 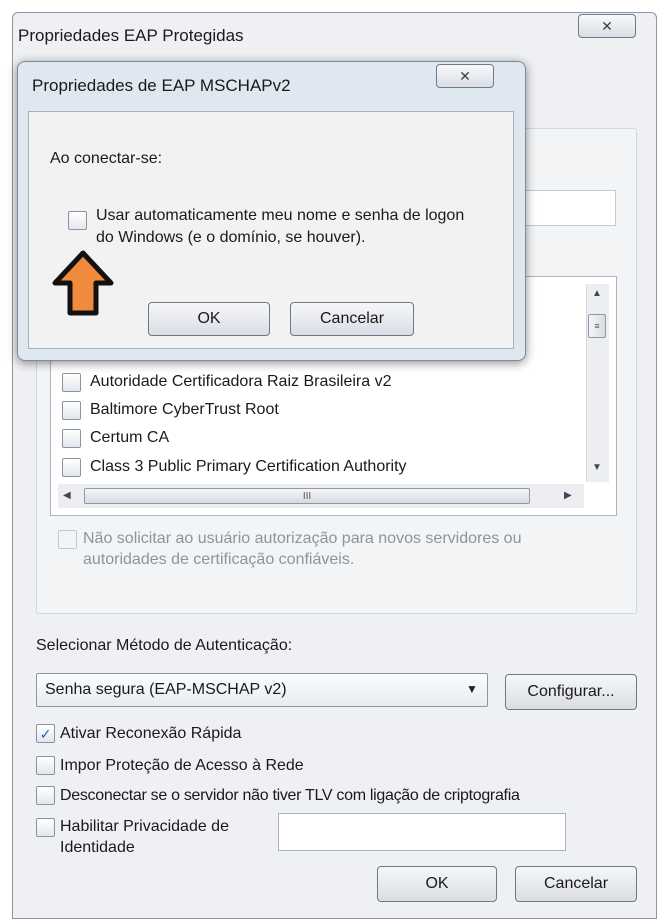 I want to click on identity-input, so click(x=422, y=832).